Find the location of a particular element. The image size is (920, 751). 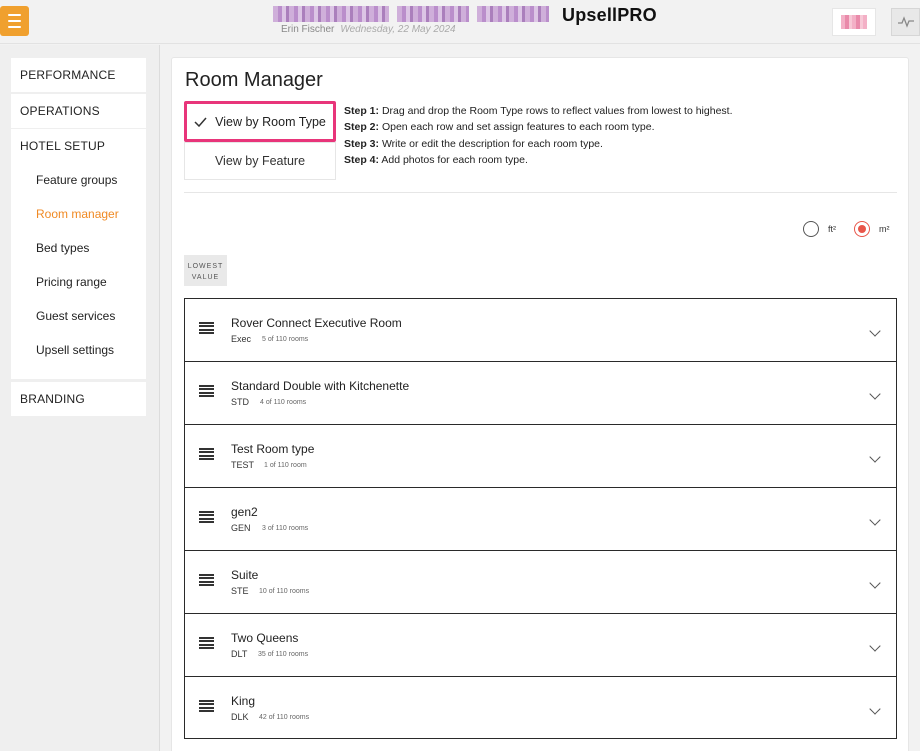

room-code: STE is located at coordinates (240, 591).